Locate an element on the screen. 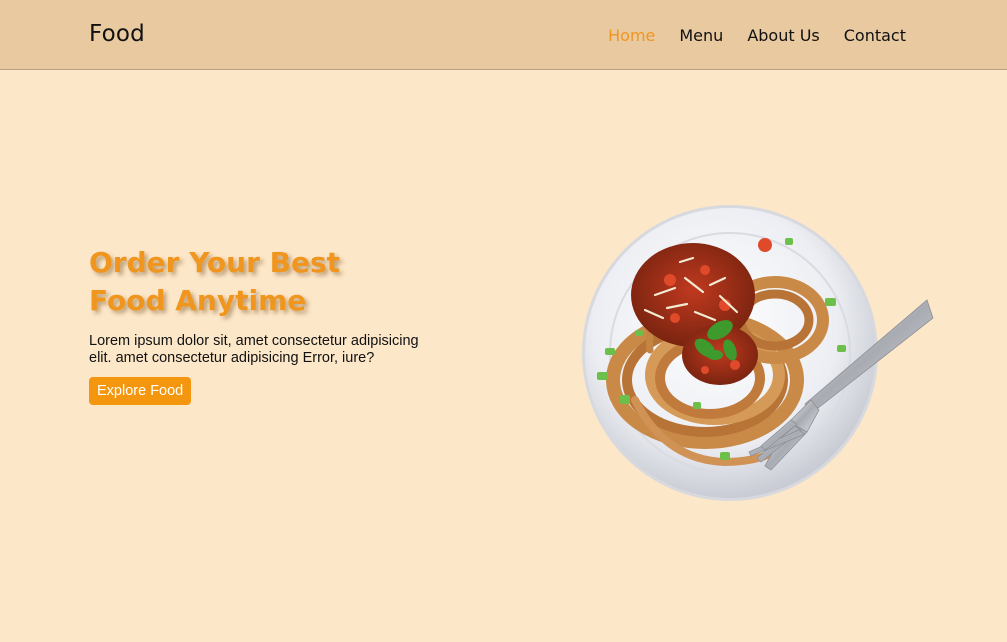 This screenshot has height=642, width=1007. nav-link-home: Home is located at coordinates (631, 35).